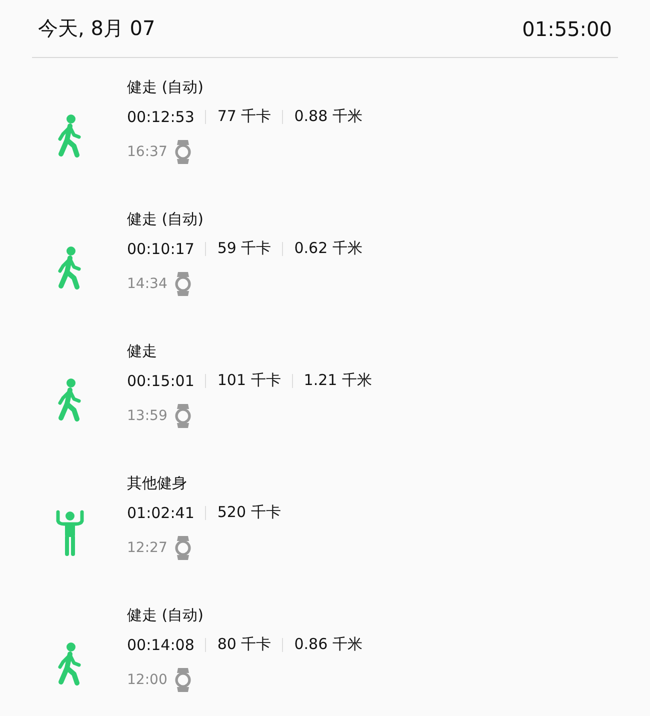  Describe the element at coordinates (147, 416) in the screenshot. I see `start-time: 13:59` at that location.